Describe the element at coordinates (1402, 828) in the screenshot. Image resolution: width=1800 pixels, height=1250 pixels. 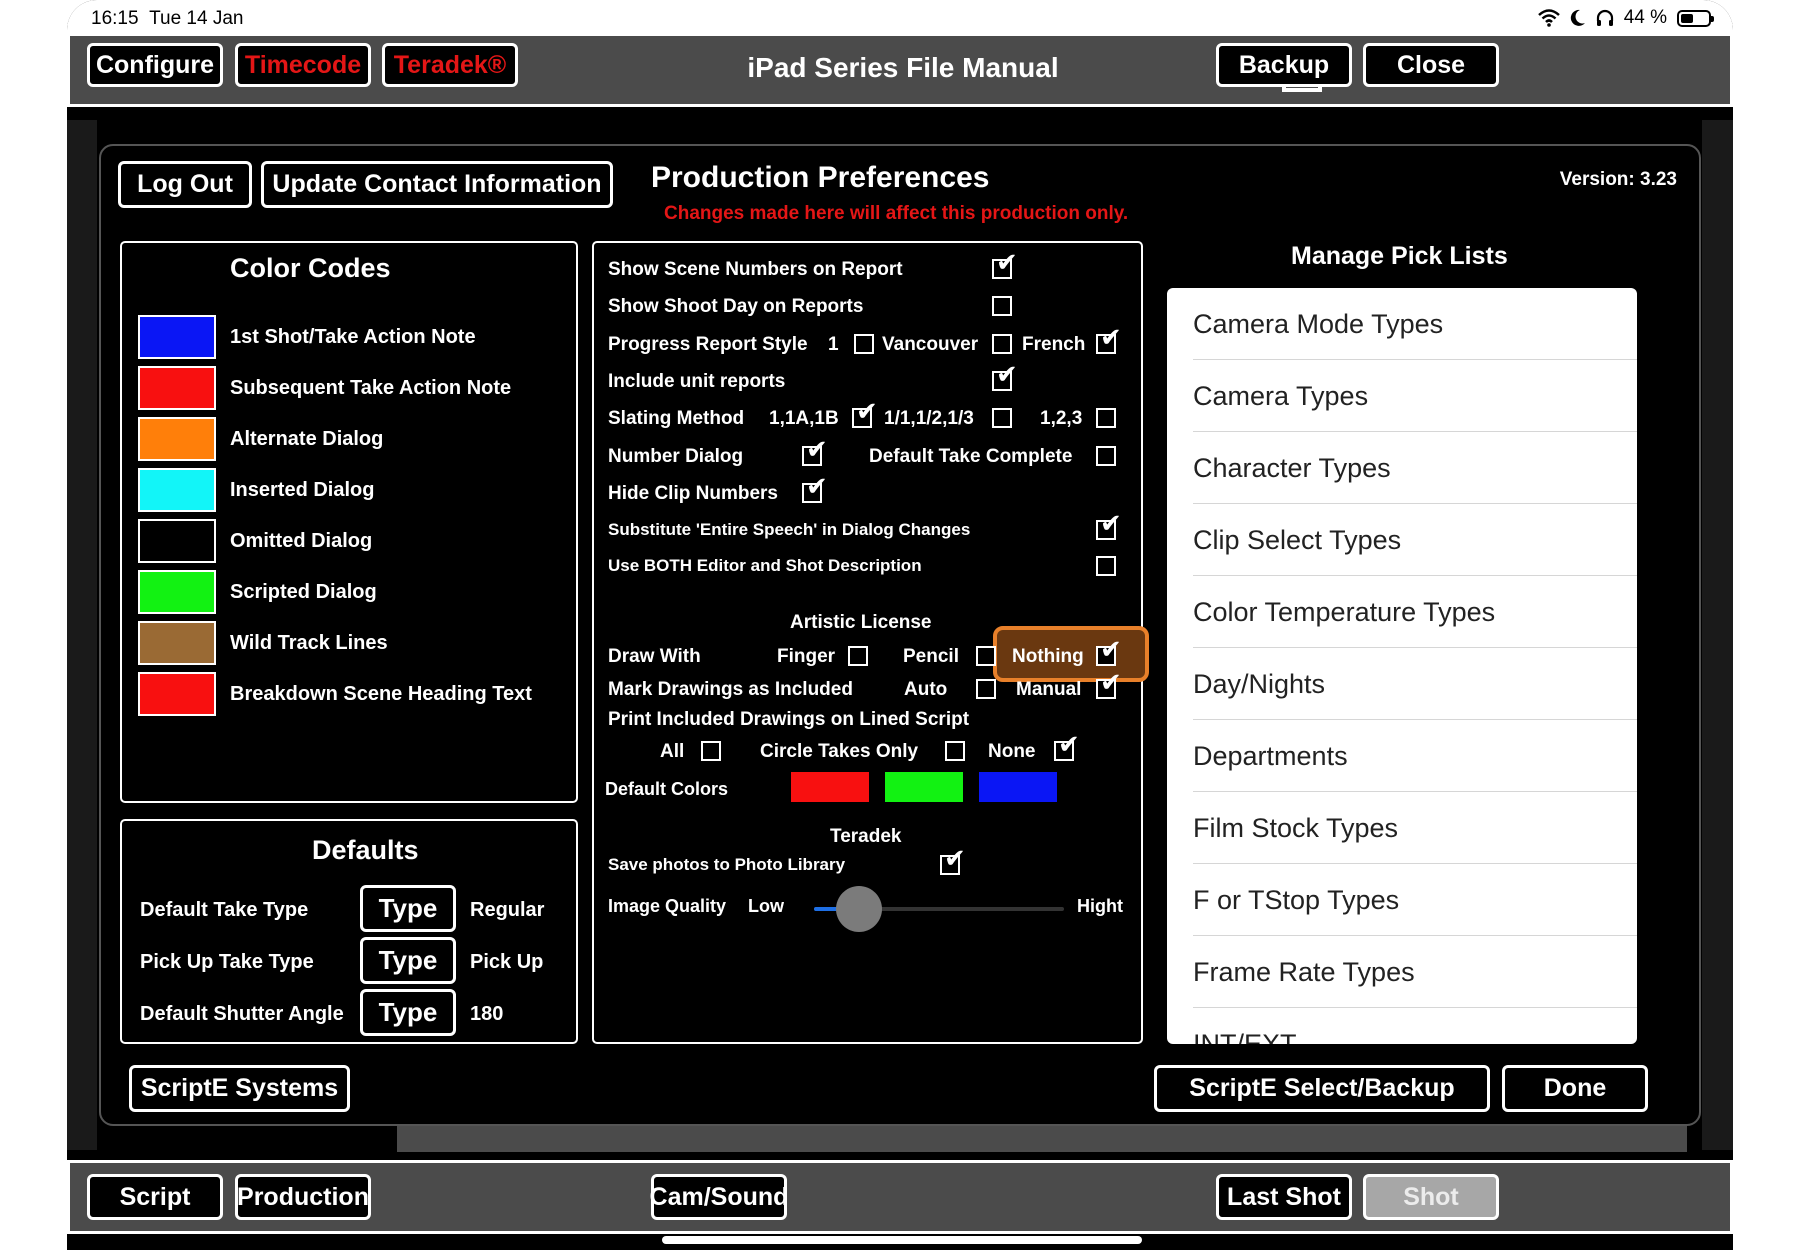
I see `pick-list-item: Film Stock Types` at that location.